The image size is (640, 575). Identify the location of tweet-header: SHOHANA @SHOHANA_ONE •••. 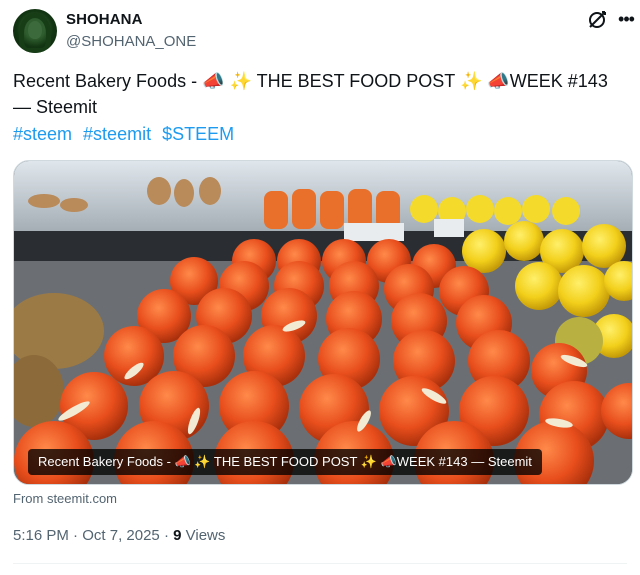
(324, 32).